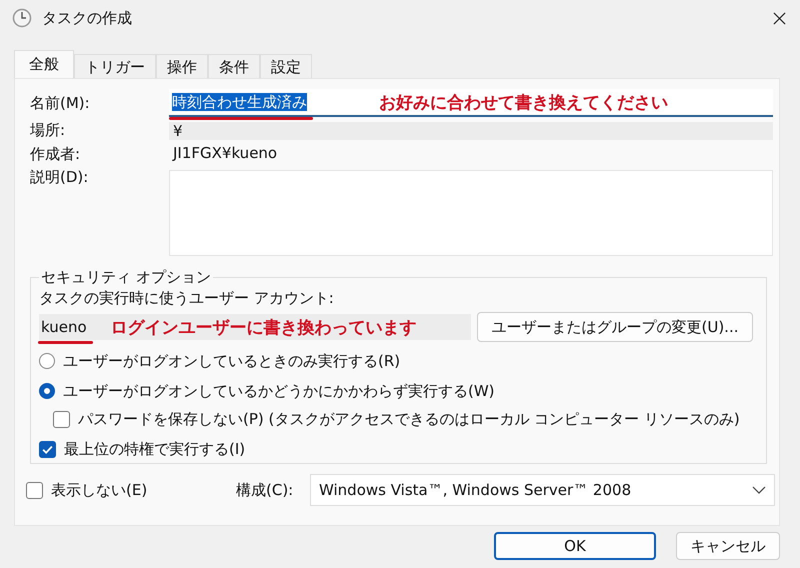  Describe the element at coordinates (56, 154) in the screenshot. I see `field-label: 作成者:` at that location.